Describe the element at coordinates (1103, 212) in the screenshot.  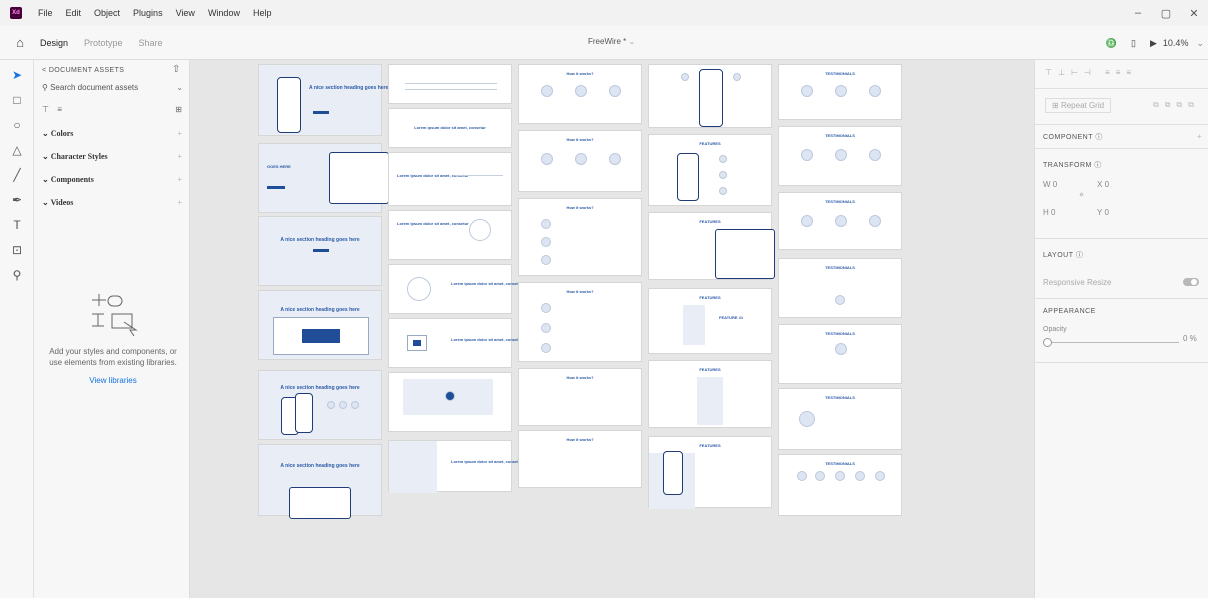
I see `y-field: Y 0` at that location.